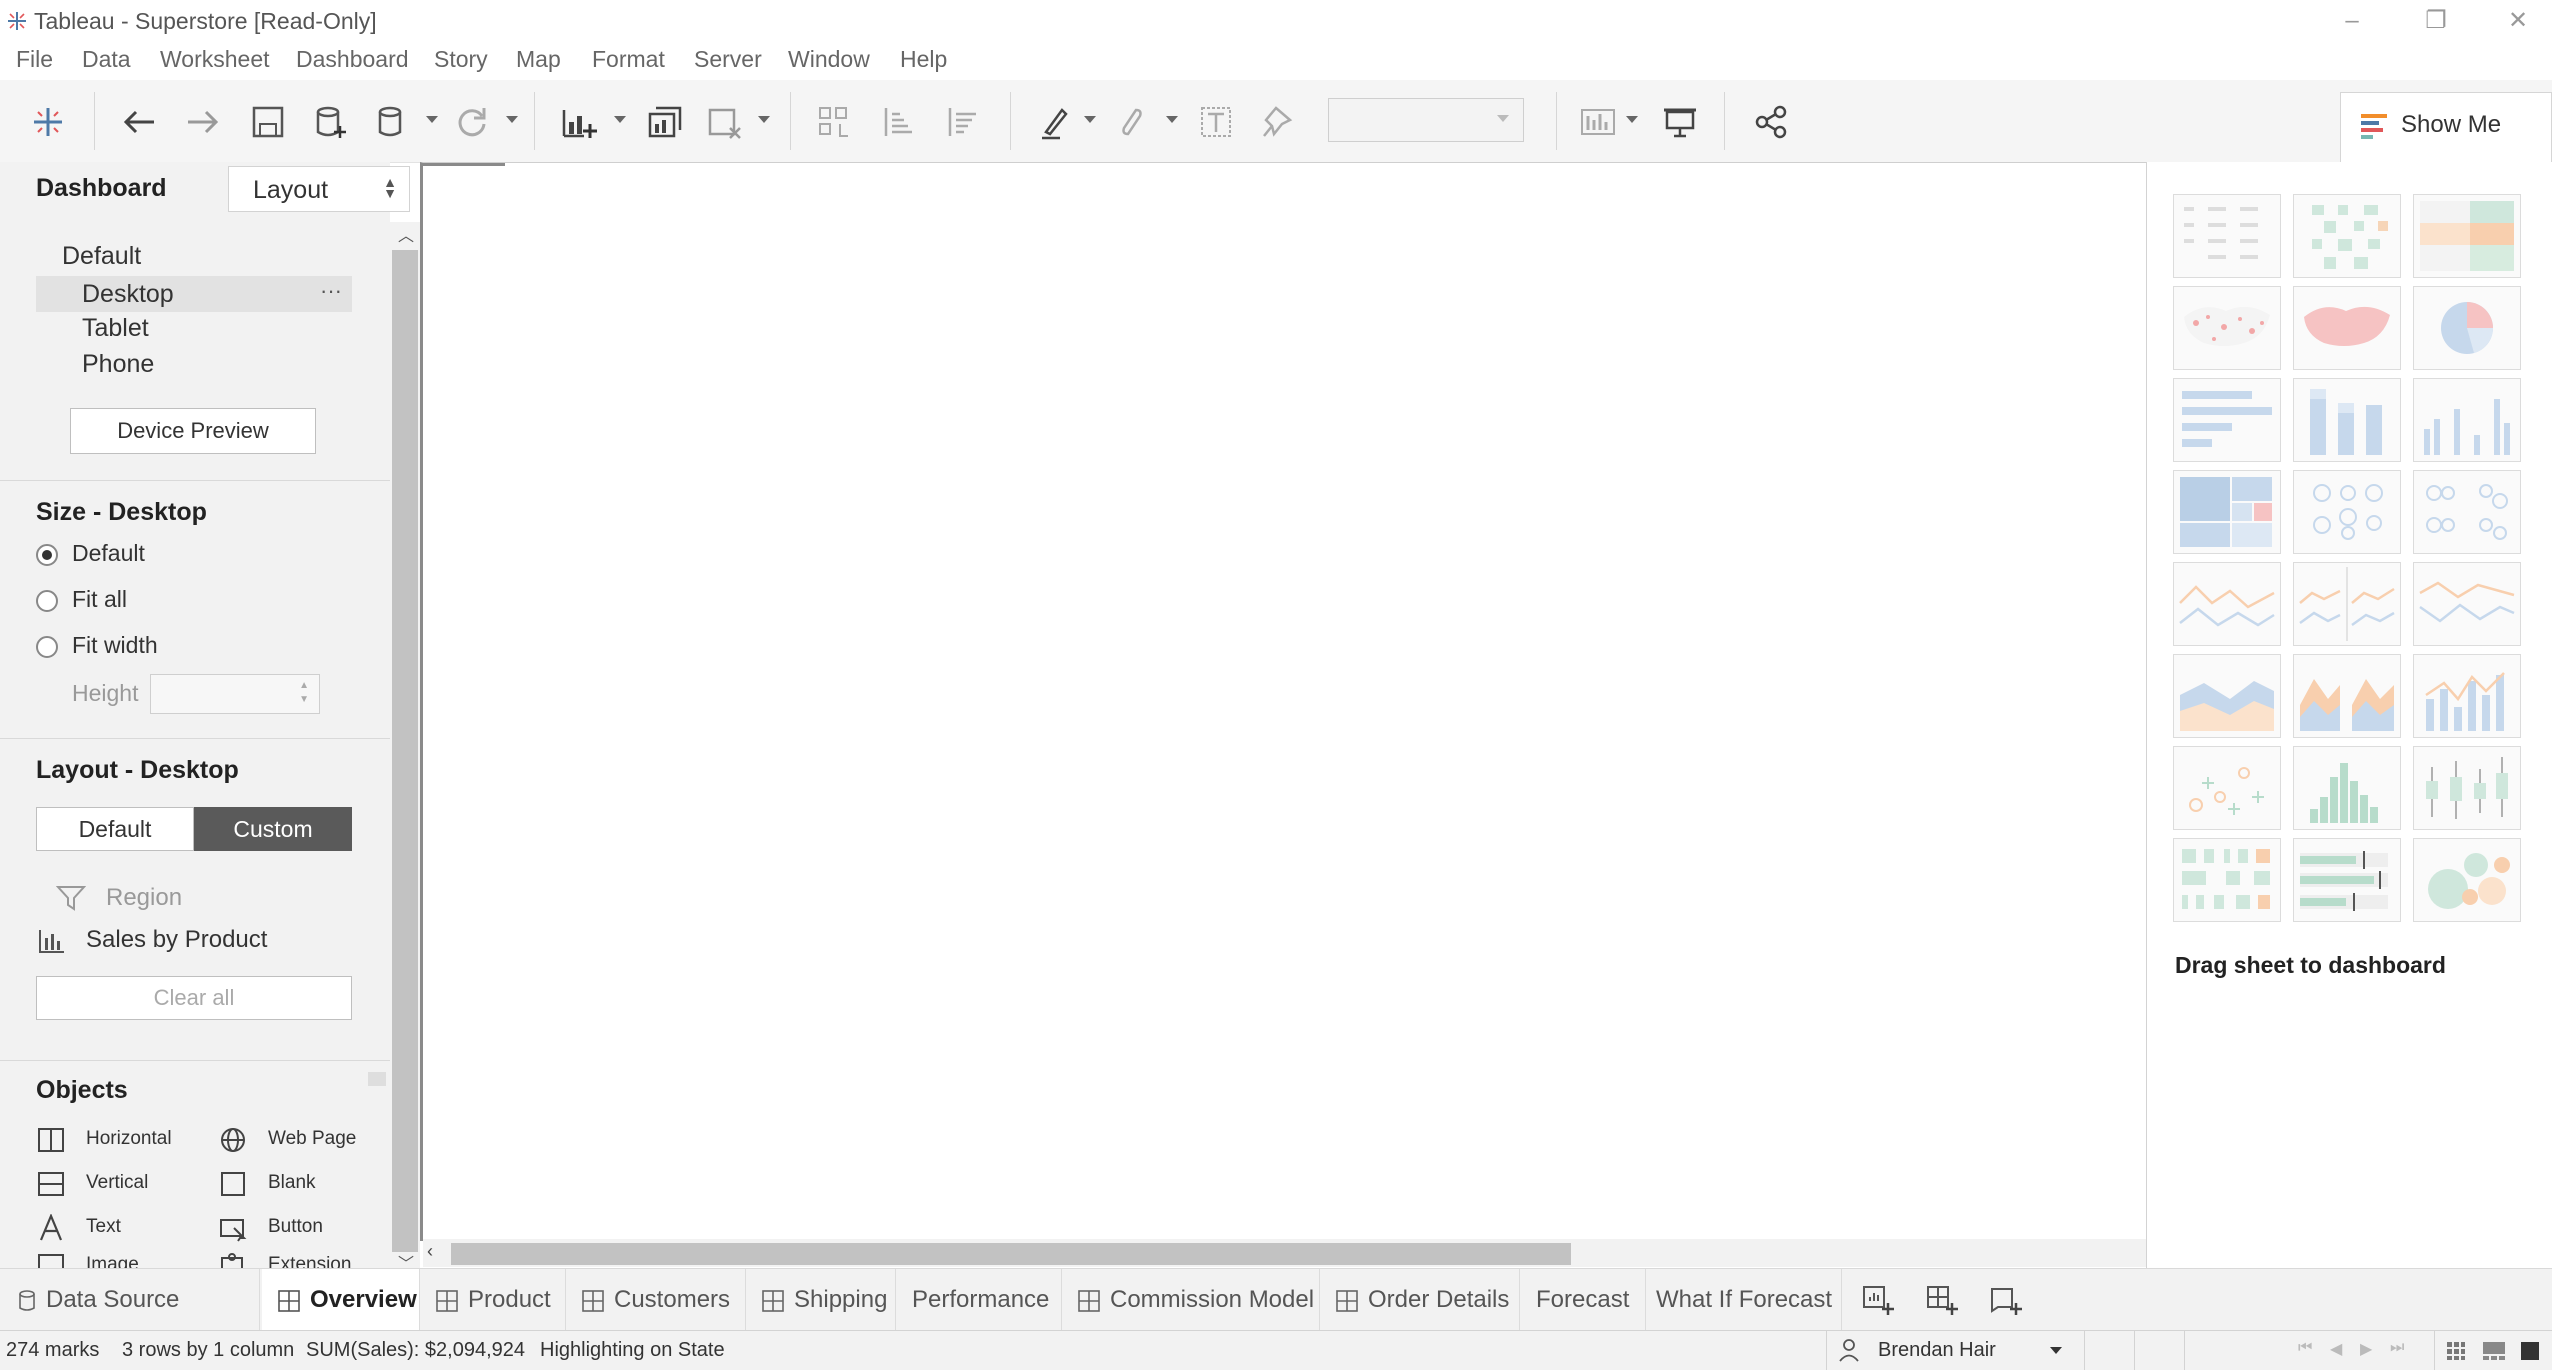  I want to click on data-source-icon, so click(392, 122).